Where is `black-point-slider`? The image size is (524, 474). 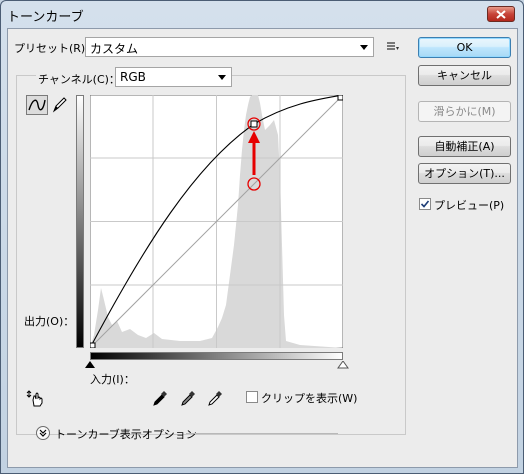 black-point-slider is located at coordinates (90, 365).